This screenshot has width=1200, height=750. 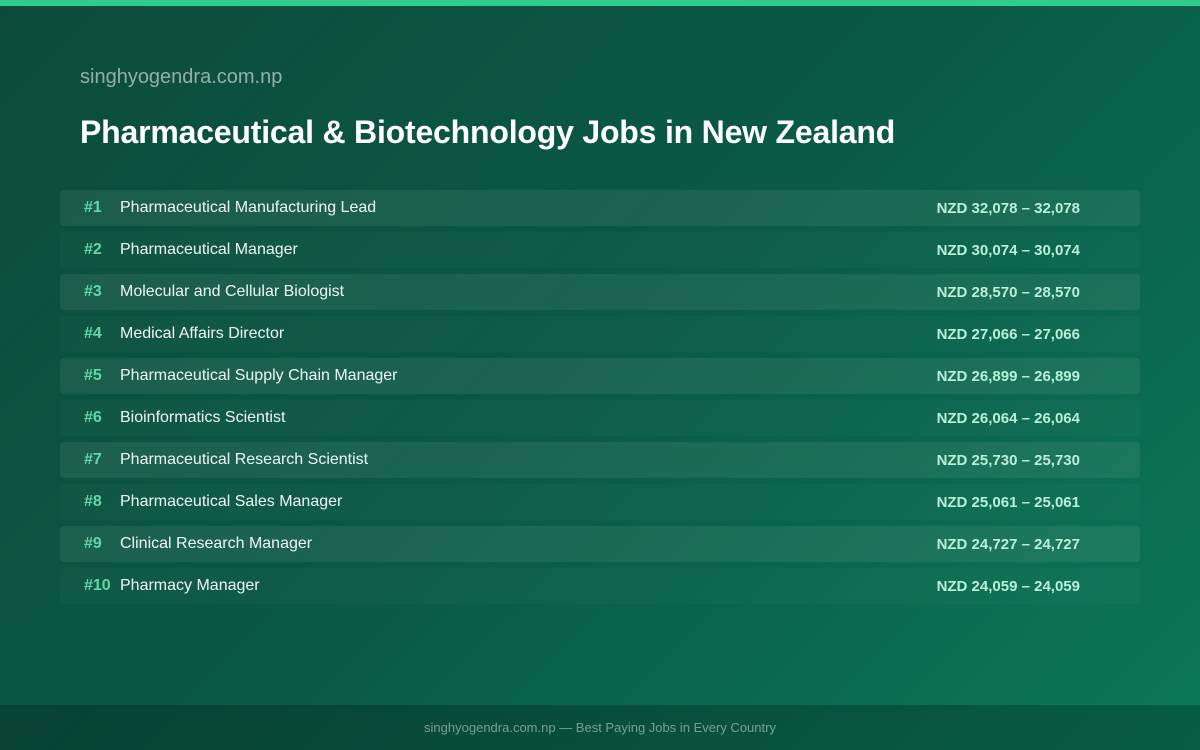 I want to click on job-salary: NZD 24,727 – 24,727, so click(x=1008, y=544).